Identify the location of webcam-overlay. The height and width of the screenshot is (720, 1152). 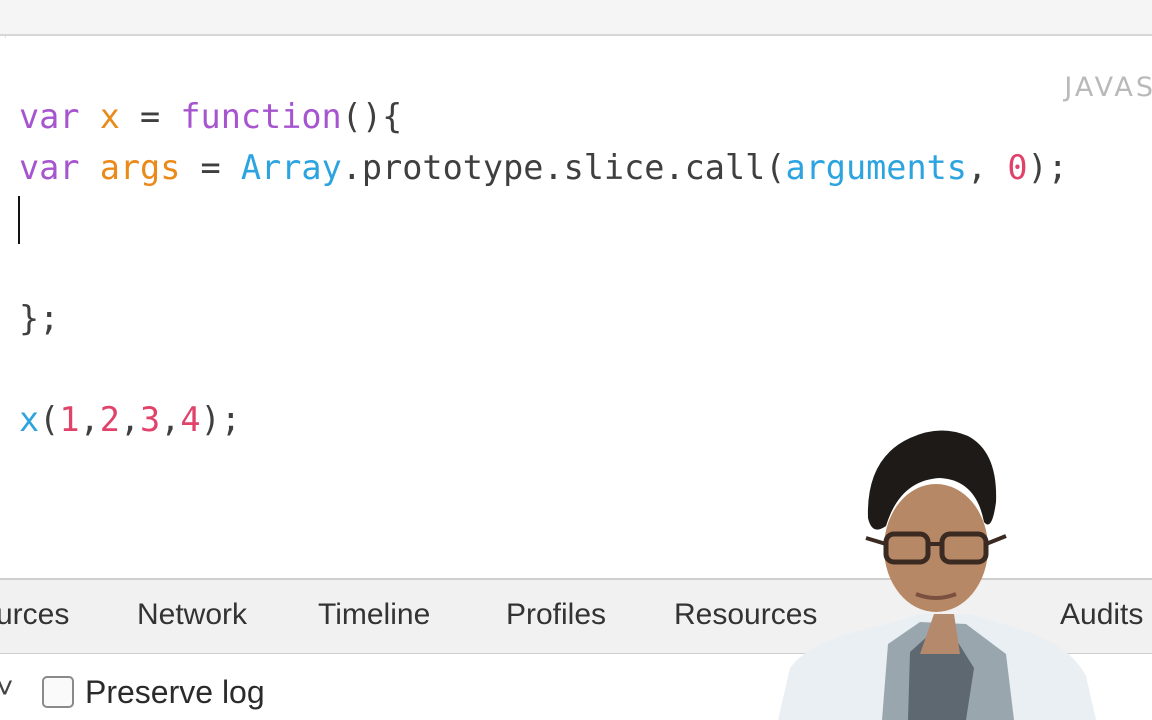
(937, 575).